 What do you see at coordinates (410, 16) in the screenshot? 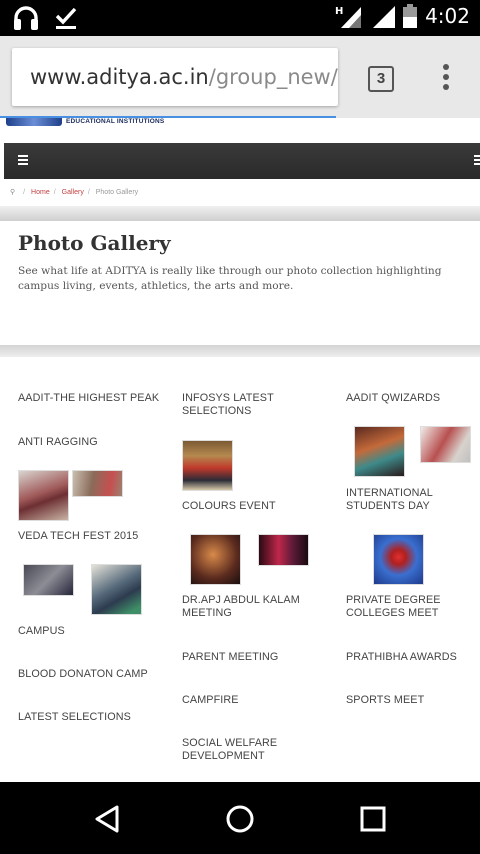
I see `battery-icon` at bounding box center [410, 16].